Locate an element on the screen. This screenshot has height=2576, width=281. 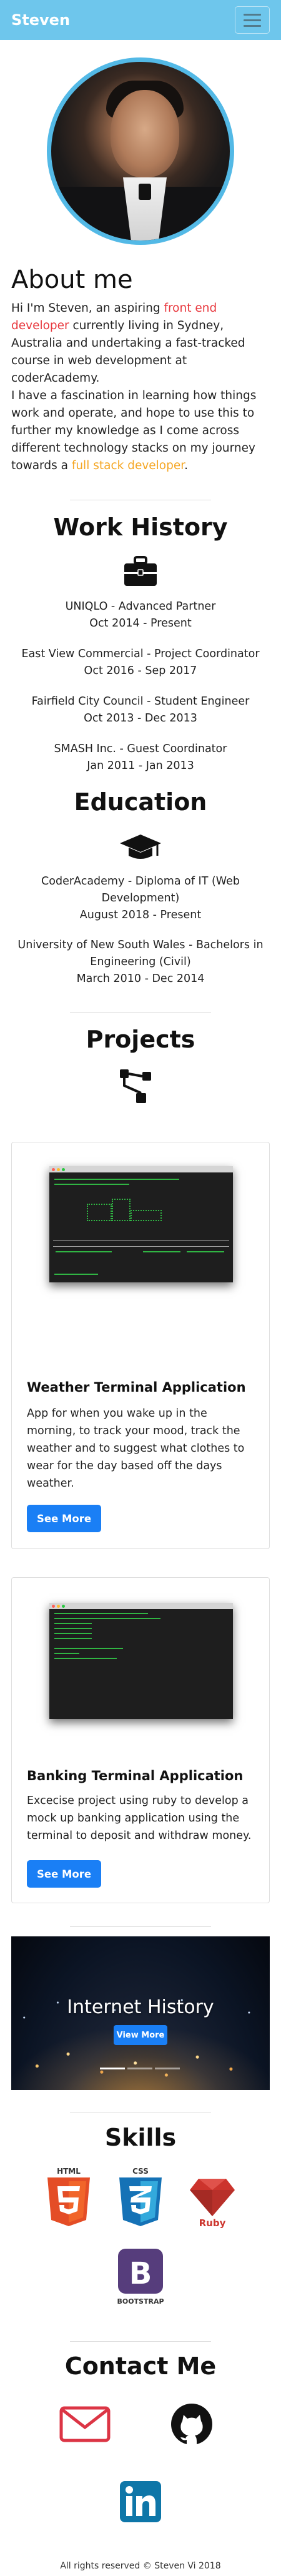
about-title: About me is located at coordinates (72, 279).